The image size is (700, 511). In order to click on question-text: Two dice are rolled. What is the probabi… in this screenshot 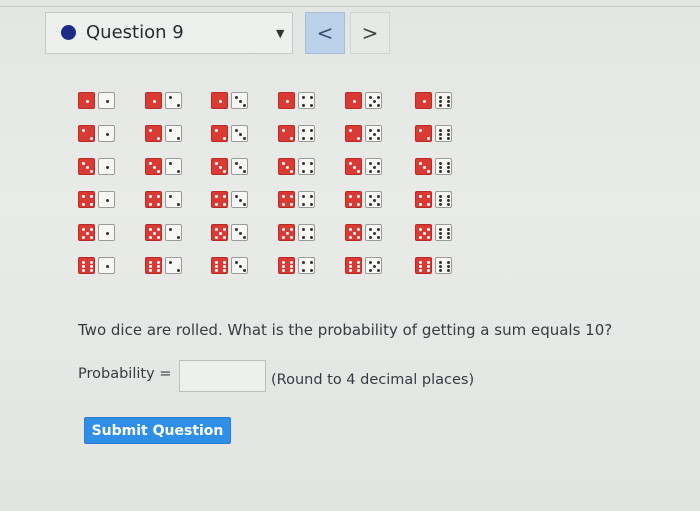, I will do `click(345, 330)`.